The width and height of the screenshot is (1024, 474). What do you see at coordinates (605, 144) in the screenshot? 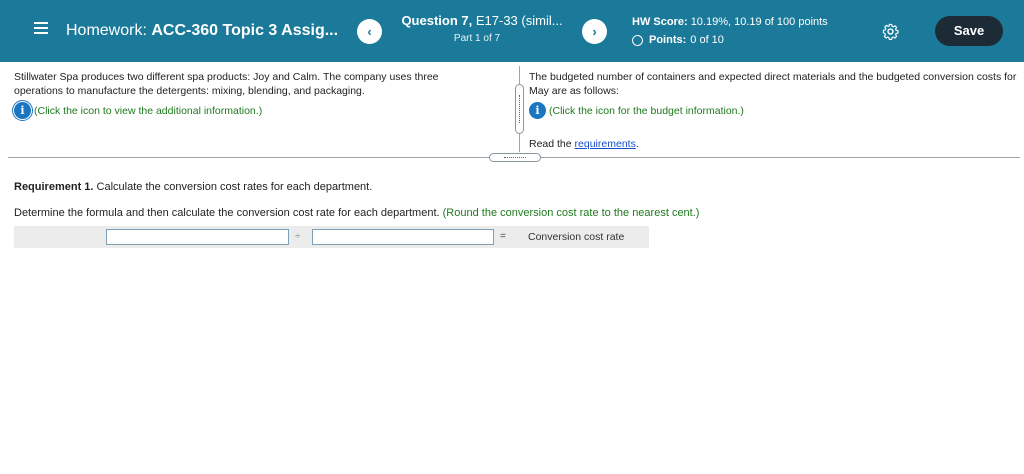
I see `requirements-link: requirements` at bounding box center [605, 144].